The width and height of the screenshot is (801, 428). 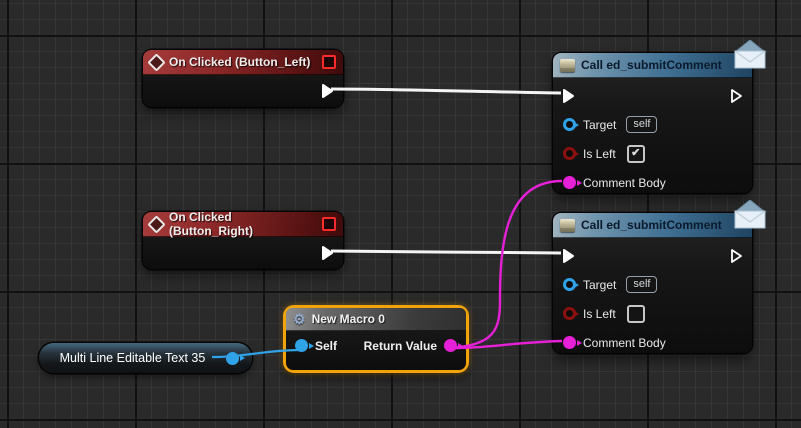 What do you see at coordinates (348, 319) in the screenshot?
I see `node-title: New Macro 0` at bounding box center [348, 319].